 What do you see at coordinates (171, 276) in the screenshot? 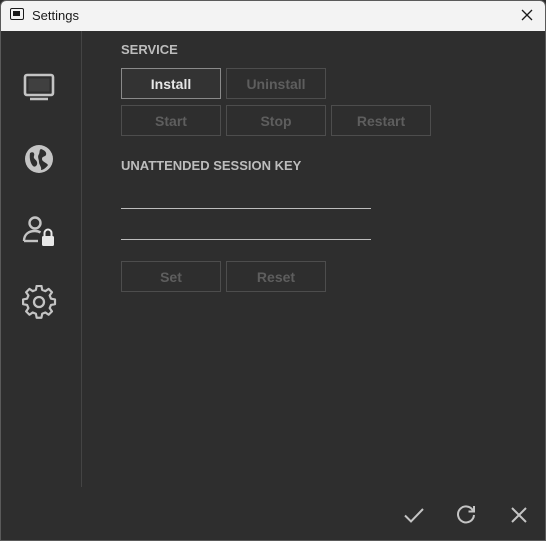
I see `set-button: Set` at bounding box center [171, 276].